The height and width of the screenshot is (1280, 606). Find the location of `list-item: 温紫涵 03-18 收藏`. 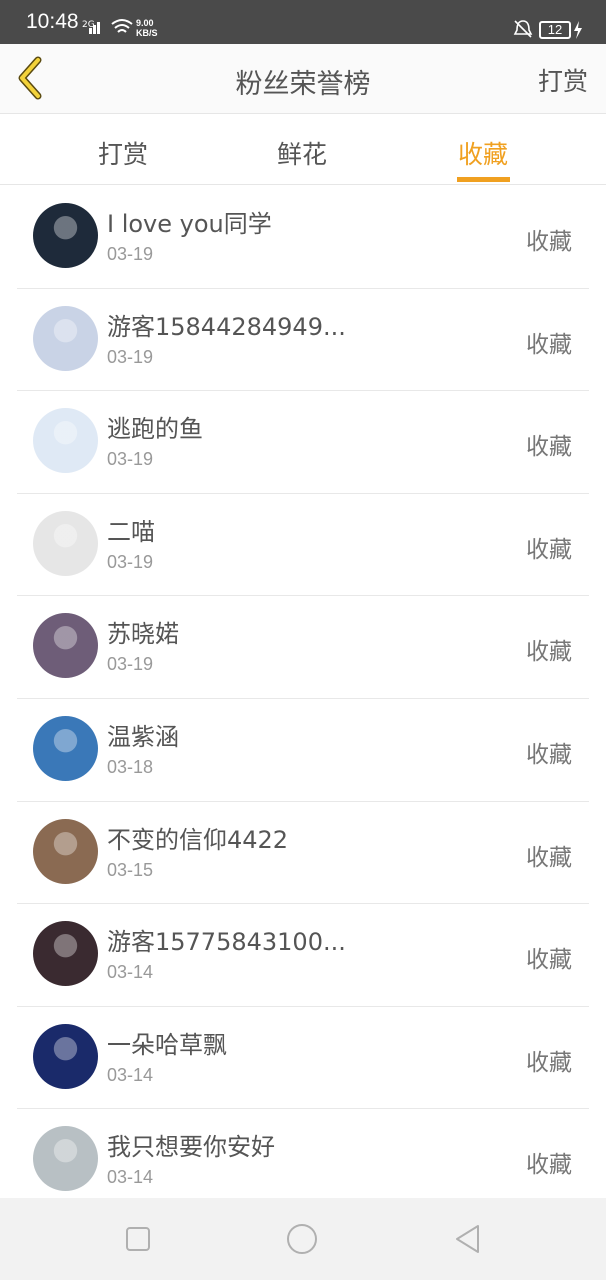

list-item: 温紫涵 03-18 收藏 is located at coordinates (303, 750).